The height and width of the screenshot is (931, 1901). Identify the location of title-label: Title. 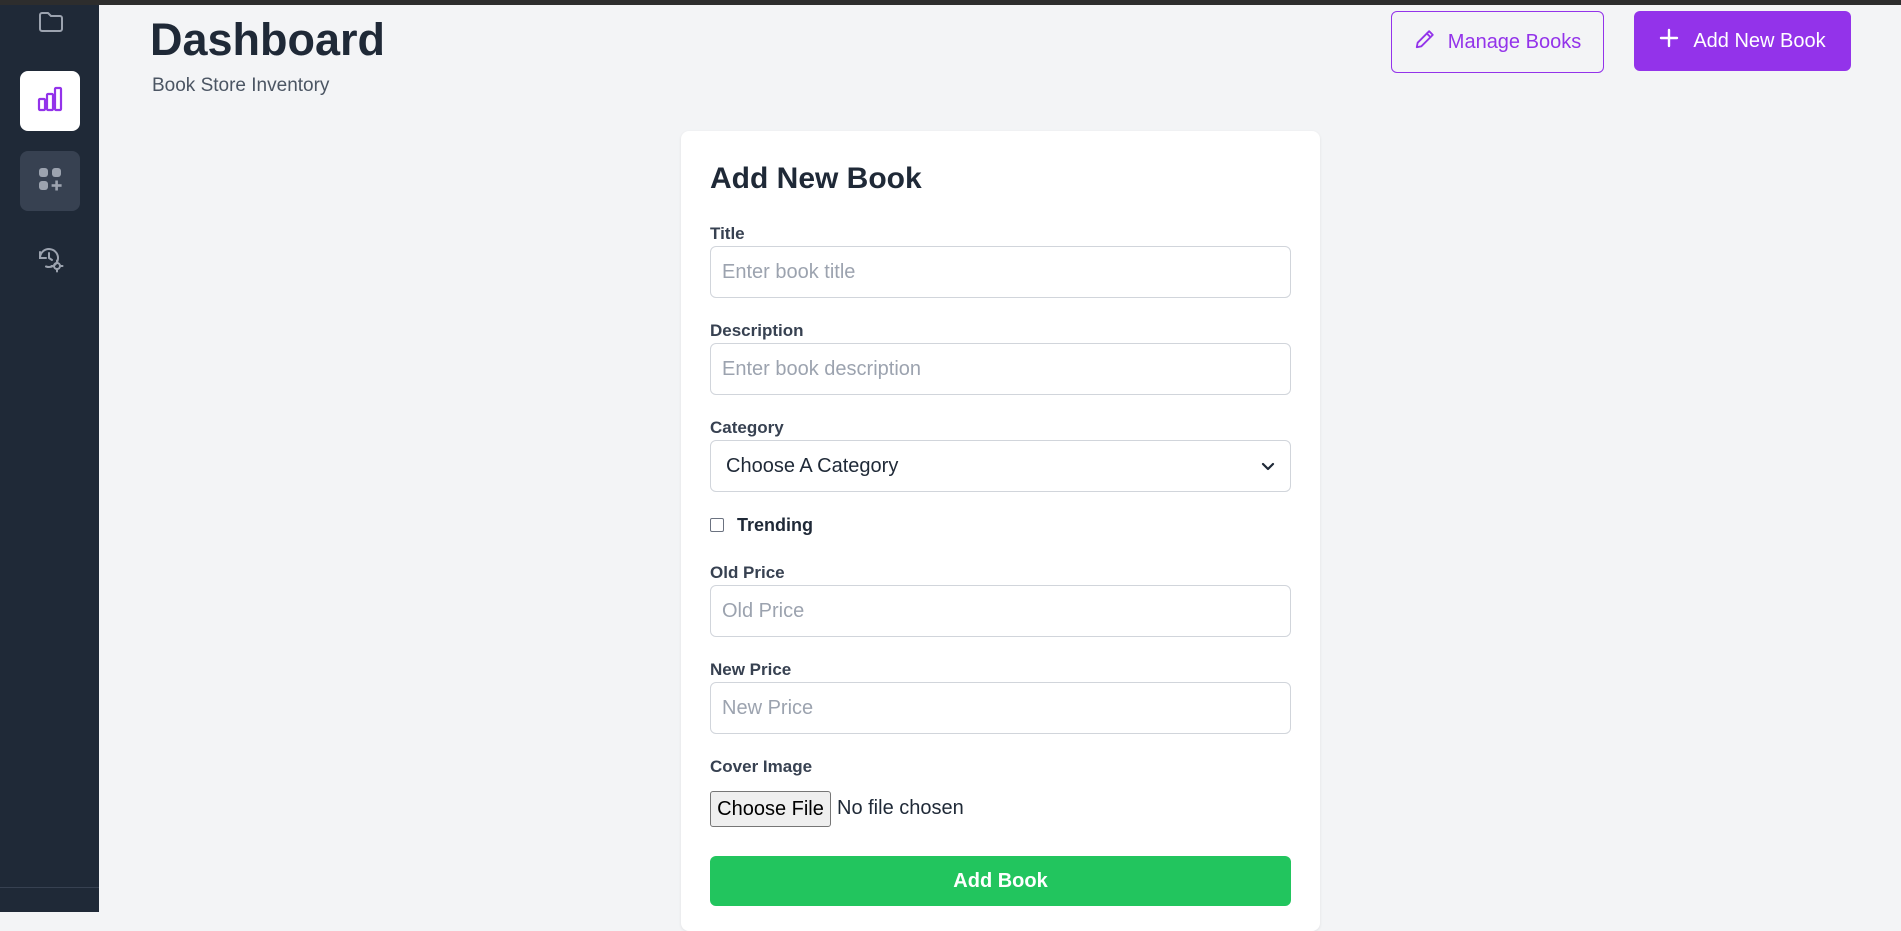
(727, 233).